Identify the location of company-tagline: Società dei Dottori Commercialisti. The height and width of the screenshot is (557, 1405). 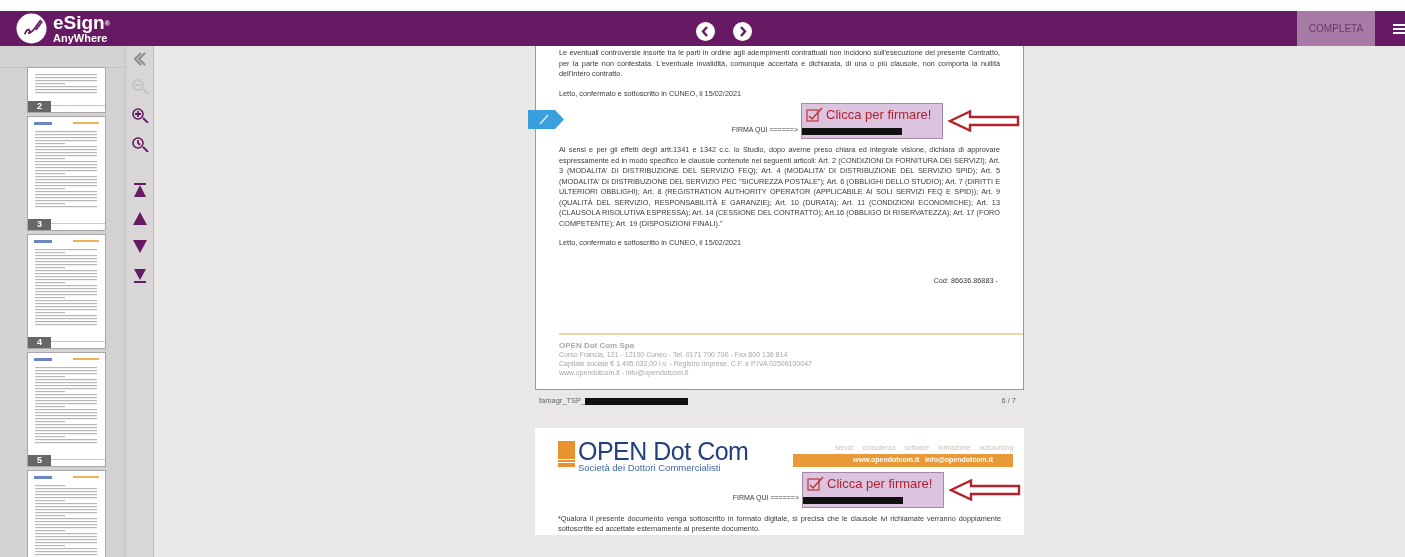
(650, 467).